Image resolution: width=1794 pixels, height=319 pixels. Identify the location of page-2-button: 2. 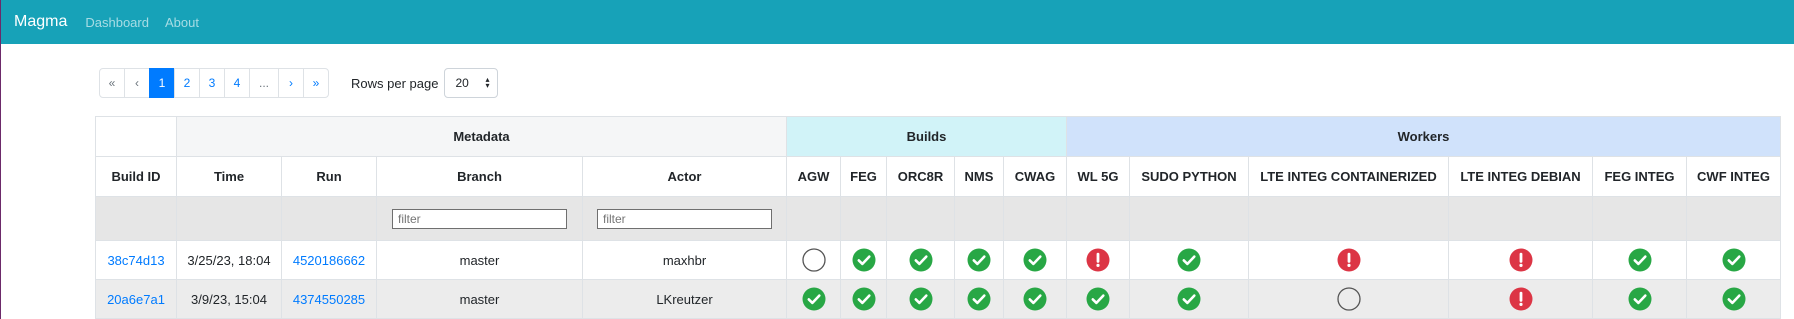
(187, 83).